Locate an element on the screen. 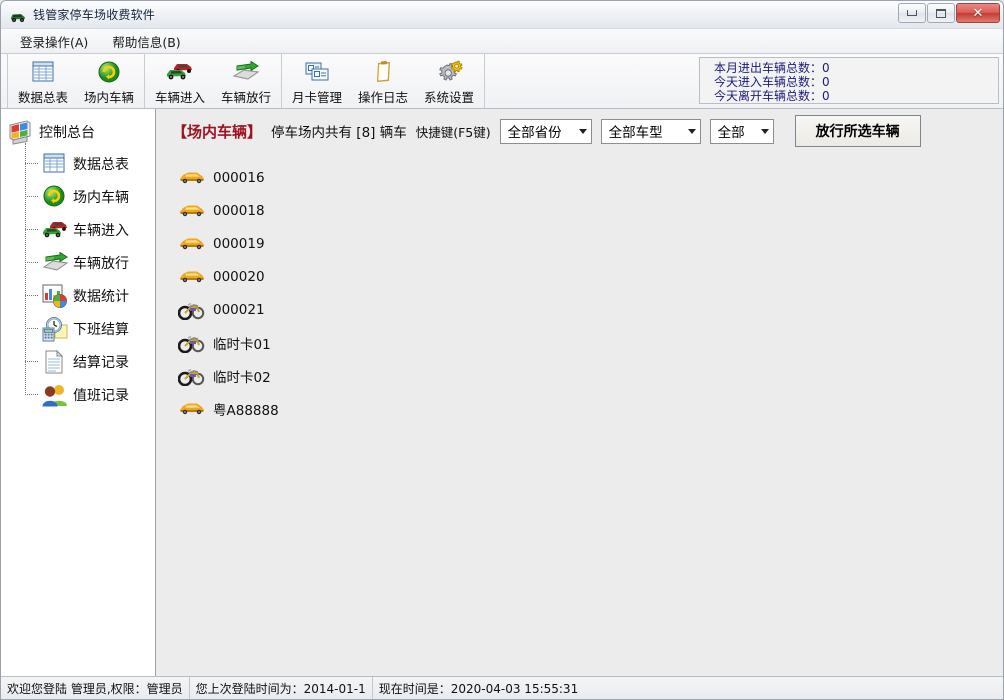 The height and width of the screenshot is (700, 1004). sidebar-item-data-table: 数据总表 is located at coordinates (90, 163).